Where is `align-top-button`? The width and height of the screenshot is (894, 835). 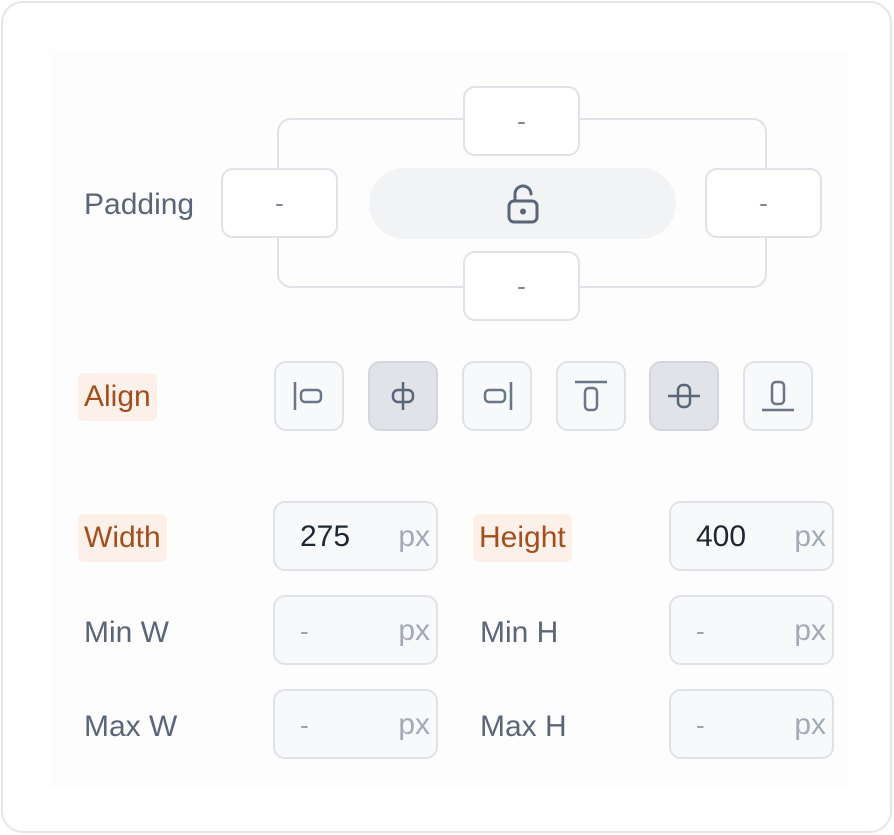
align-top-button is located at coordinates (591, 396).